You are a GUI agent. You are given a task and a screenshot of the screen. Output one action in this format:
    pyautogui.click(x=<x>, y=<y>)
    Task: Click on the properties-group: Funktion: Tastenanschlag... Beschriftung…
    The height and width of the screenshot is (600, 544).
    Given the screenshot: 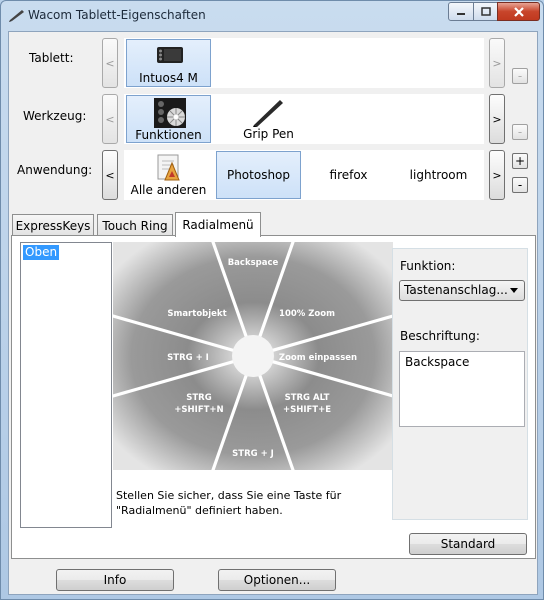 What is the action you would take?
    pyautogui.click(x=460, y=384)
    